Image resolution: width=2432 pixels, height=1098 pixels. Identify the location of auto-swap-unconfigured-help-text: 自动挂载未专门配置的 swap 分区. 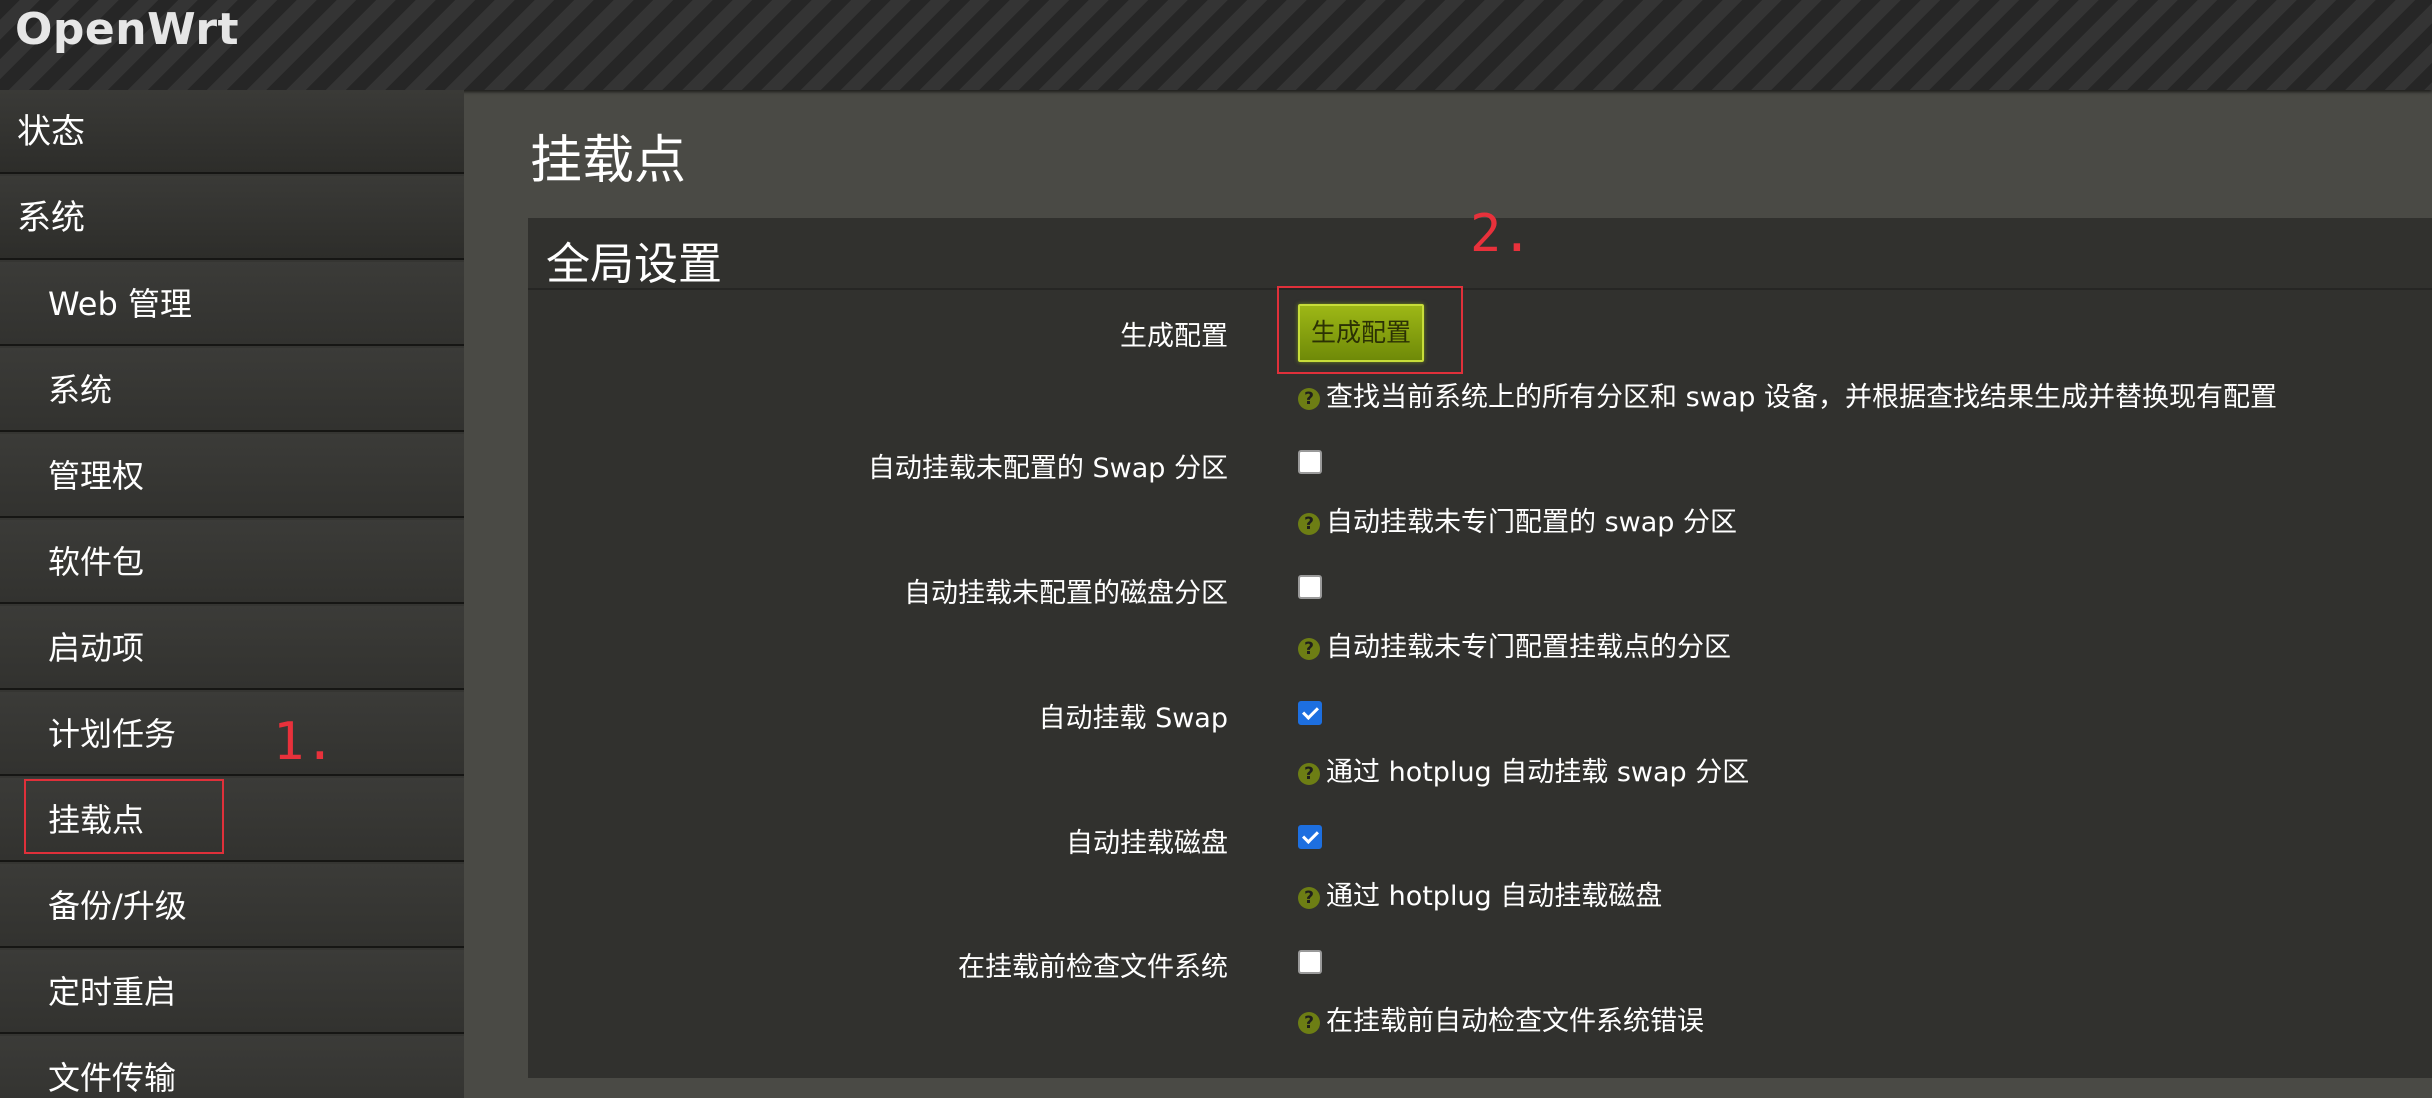
(1531, 522).